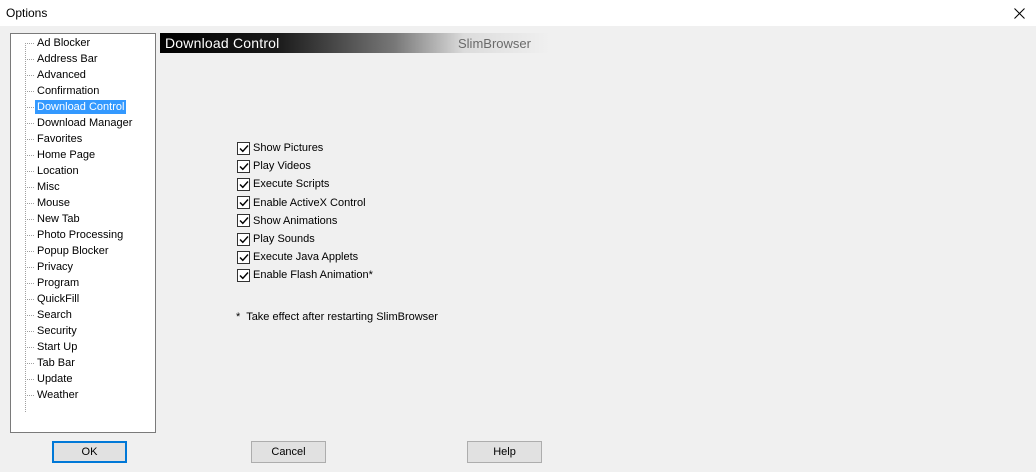  Describe the element at coordinates (291, 184) in the screenshot. I see `option-label: Execute Scripts` at that location.